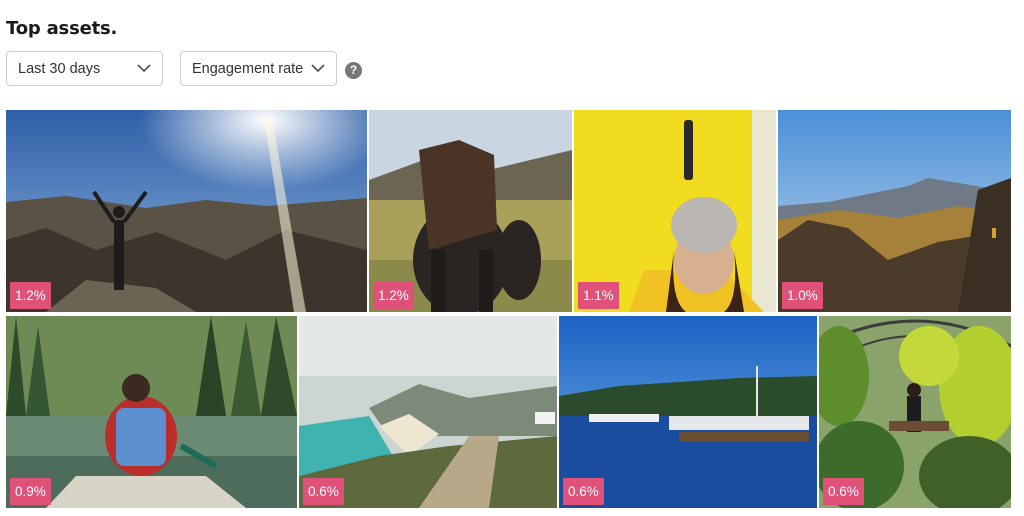  What do you see at coordinates (62, 28) in the screenshot?
I see `section-title: Top assets.` at bounding box center [62, 28].